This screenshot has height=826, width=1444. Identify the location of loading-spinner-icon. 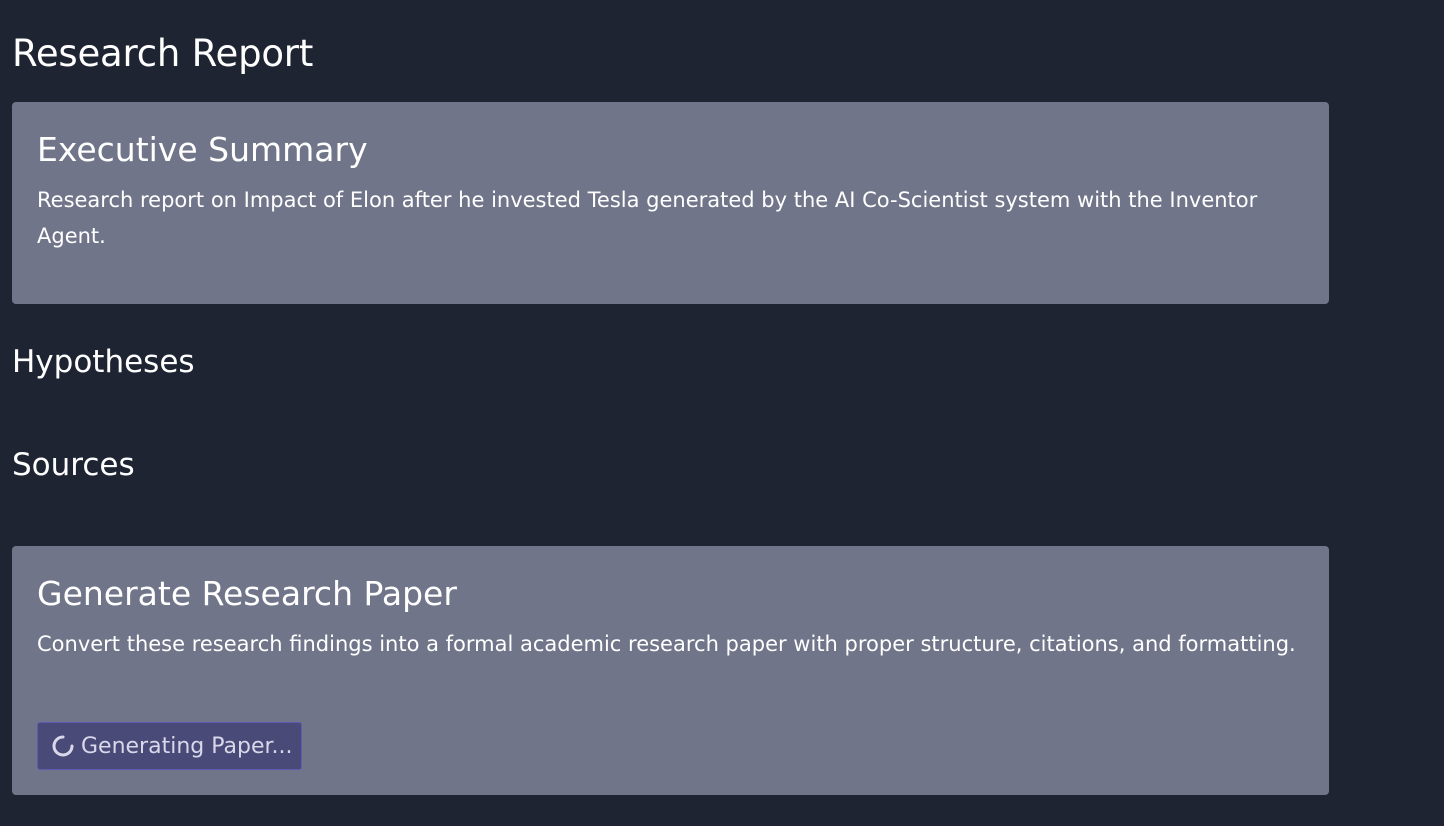
(63, 746).